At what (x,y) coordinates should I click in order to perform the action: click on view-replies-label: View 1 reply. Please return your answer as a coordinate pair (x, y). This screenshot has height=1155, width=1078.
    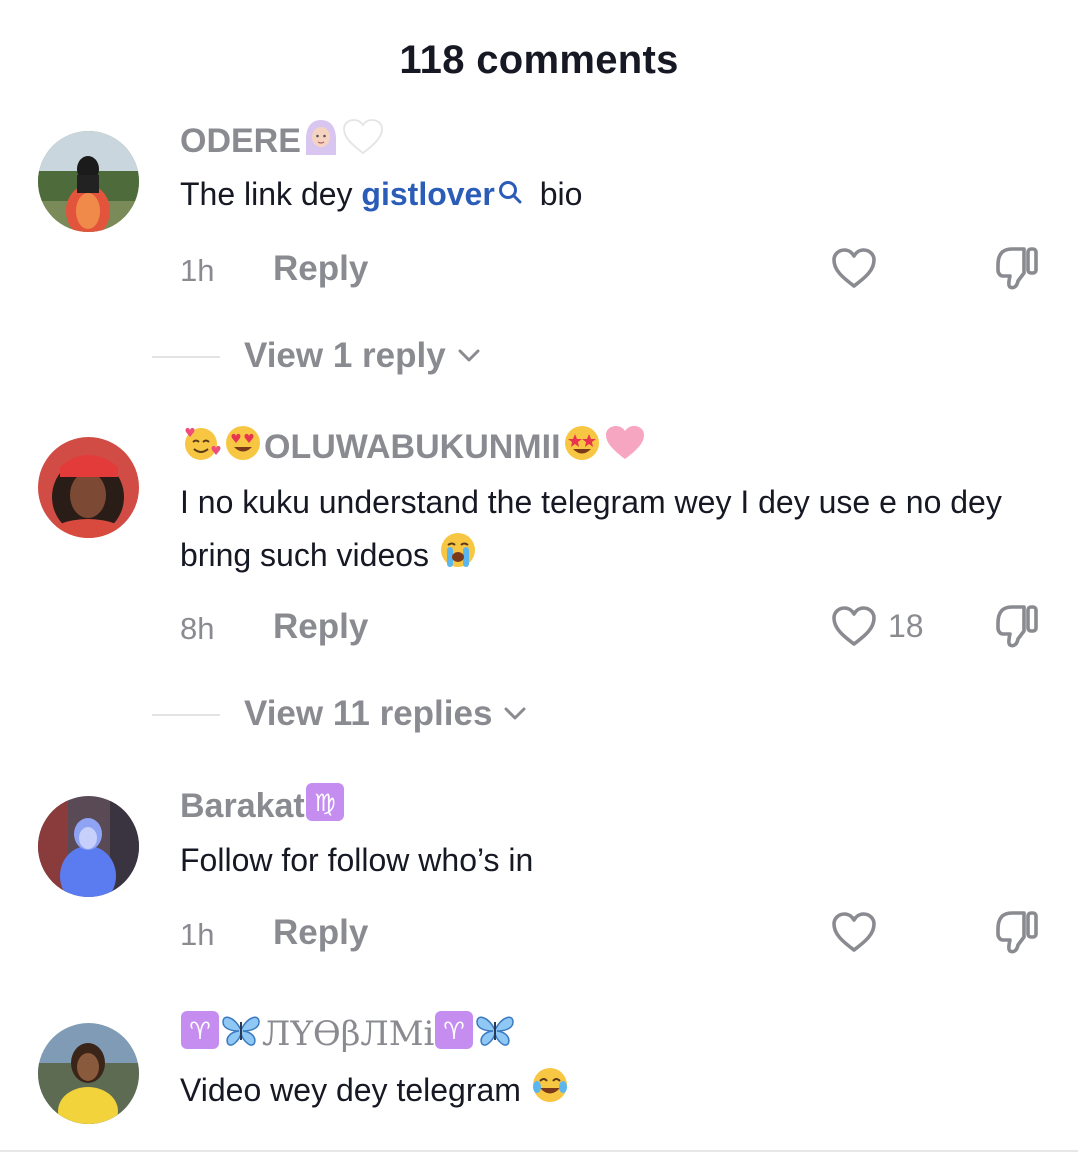
    Looking at the image, I should click on (362, 356).